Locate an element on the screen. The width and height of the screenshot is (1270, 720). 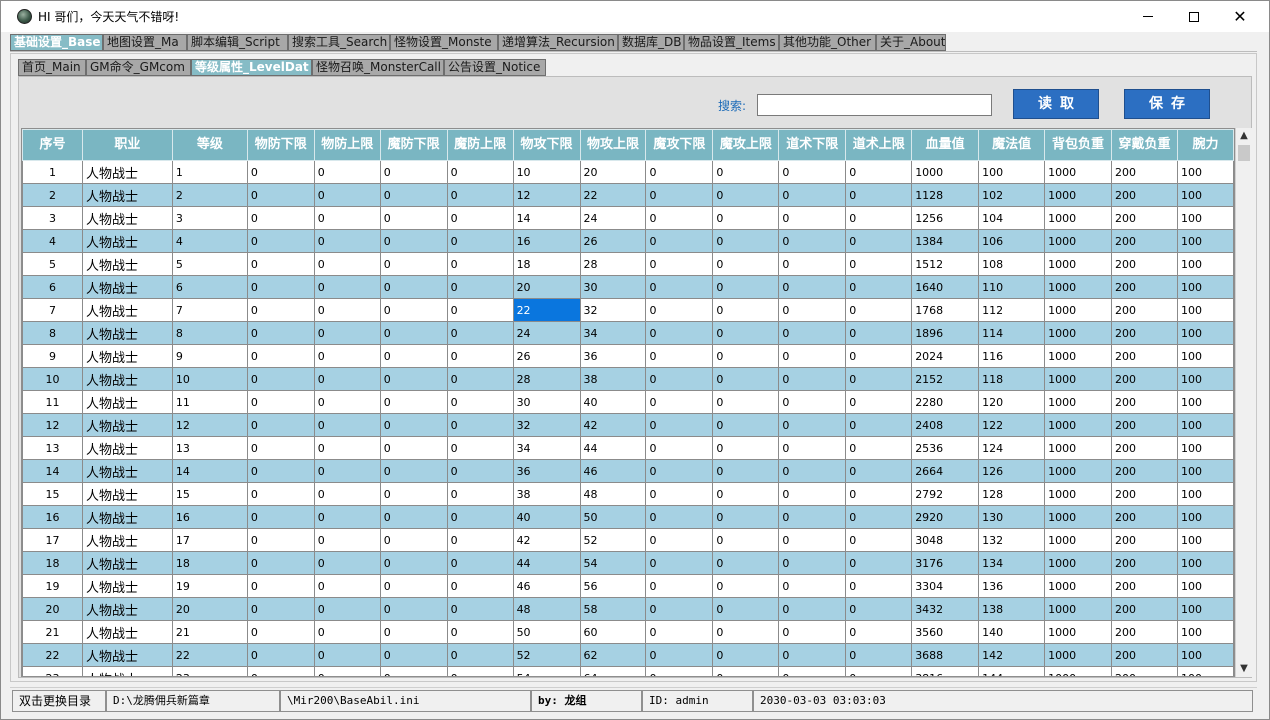
tab-main: 首页_Main is located at coordinates (52, 67).